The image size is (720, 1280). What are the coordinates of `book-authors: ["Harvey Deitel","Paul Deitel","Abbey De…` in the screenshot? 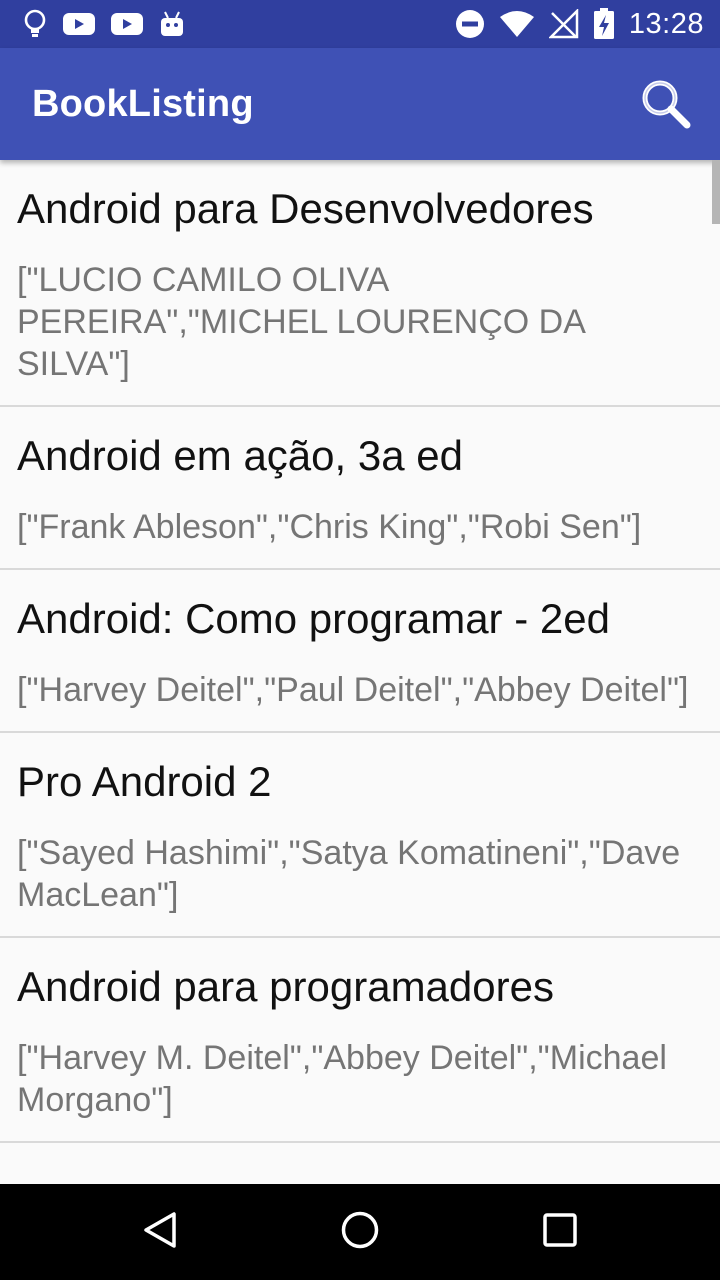 It's located at (353, 690).